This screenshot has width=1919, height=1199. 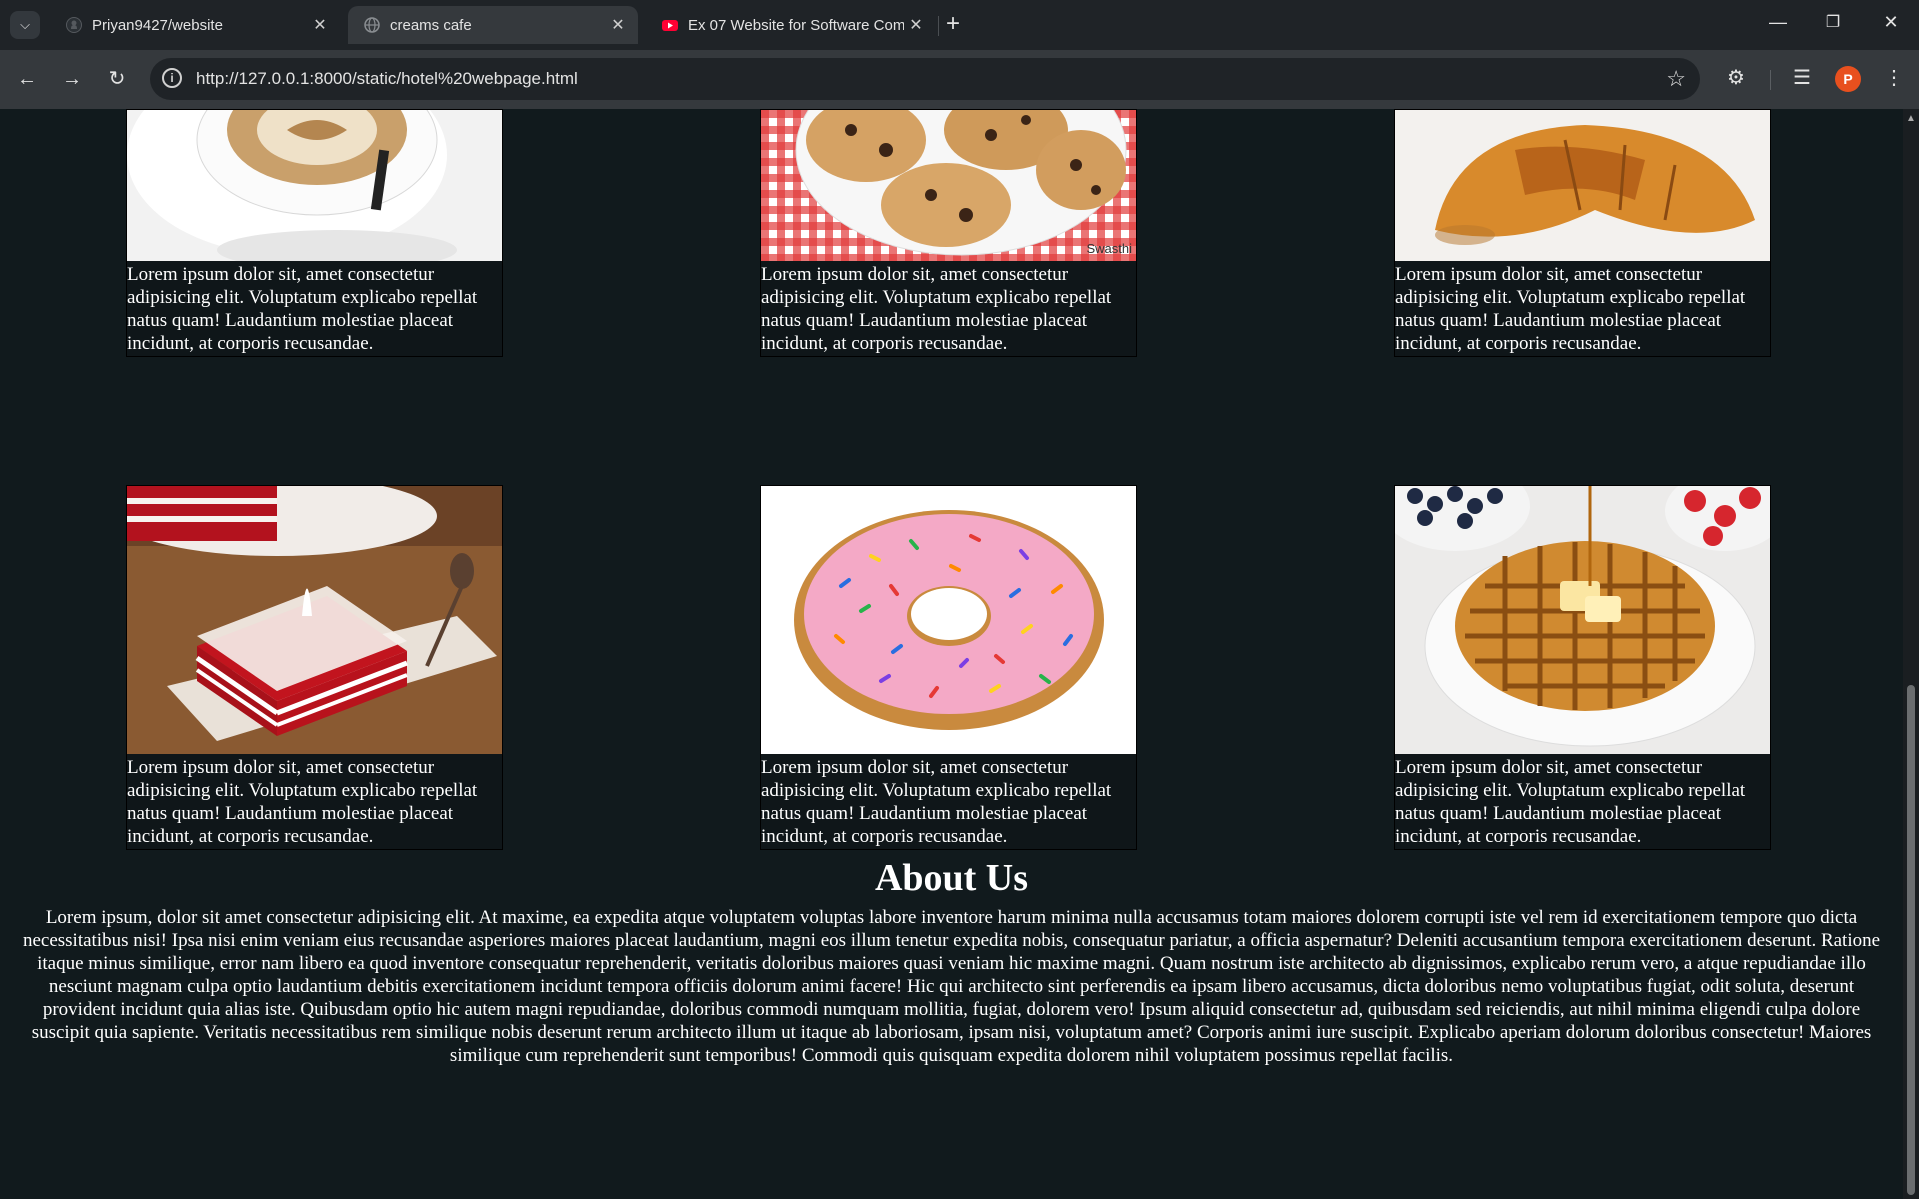 I want to click on arrow-left-icon: ←, so click(x=27, y=79).